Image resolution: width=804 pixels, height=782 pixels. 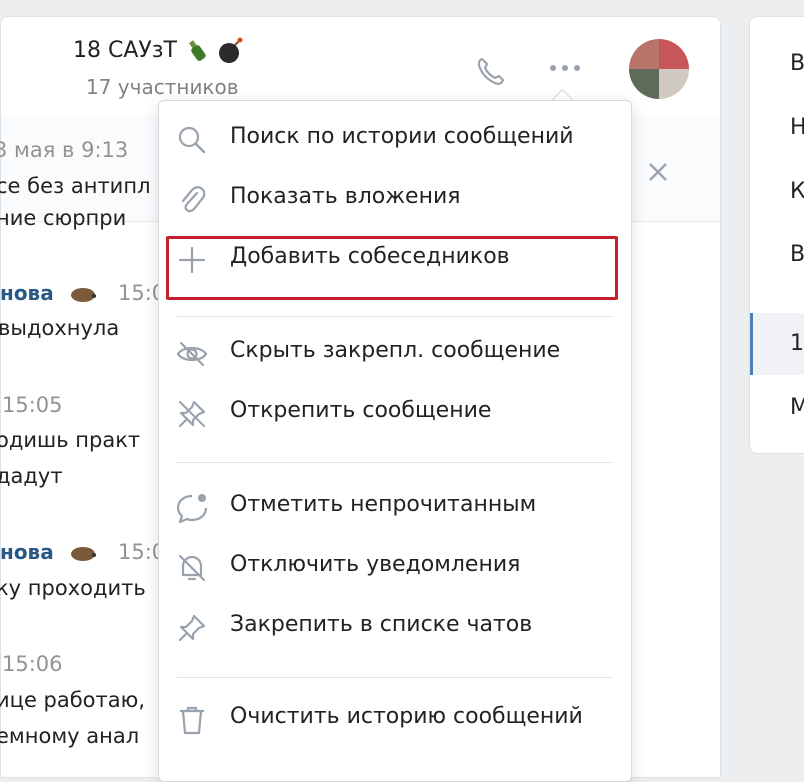 I want to click on menu-item-search-history: Поиск по истории сообщений, so click(x=395, y=139).